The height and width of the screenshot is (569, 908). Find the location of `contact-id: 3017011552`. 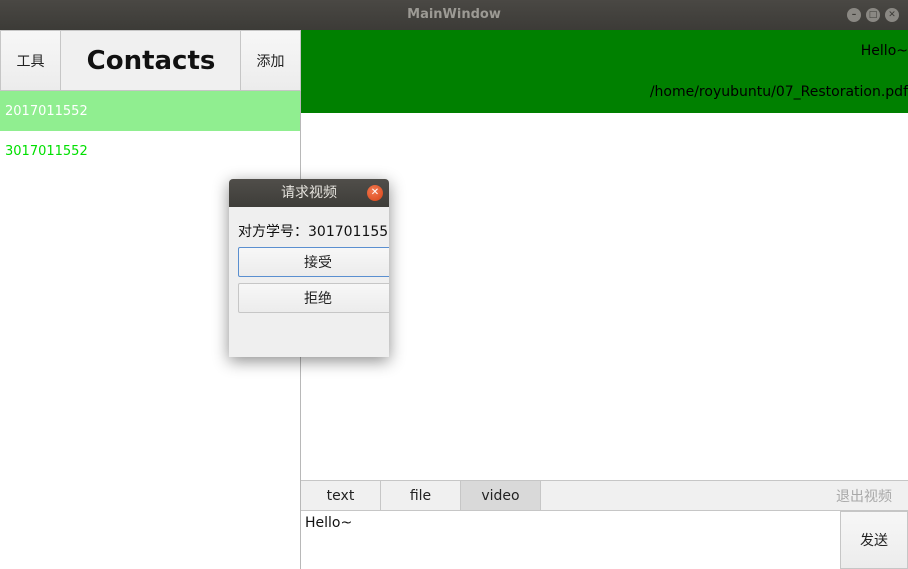

contact-id: 3017011552 is located at coordinates (46, 151).